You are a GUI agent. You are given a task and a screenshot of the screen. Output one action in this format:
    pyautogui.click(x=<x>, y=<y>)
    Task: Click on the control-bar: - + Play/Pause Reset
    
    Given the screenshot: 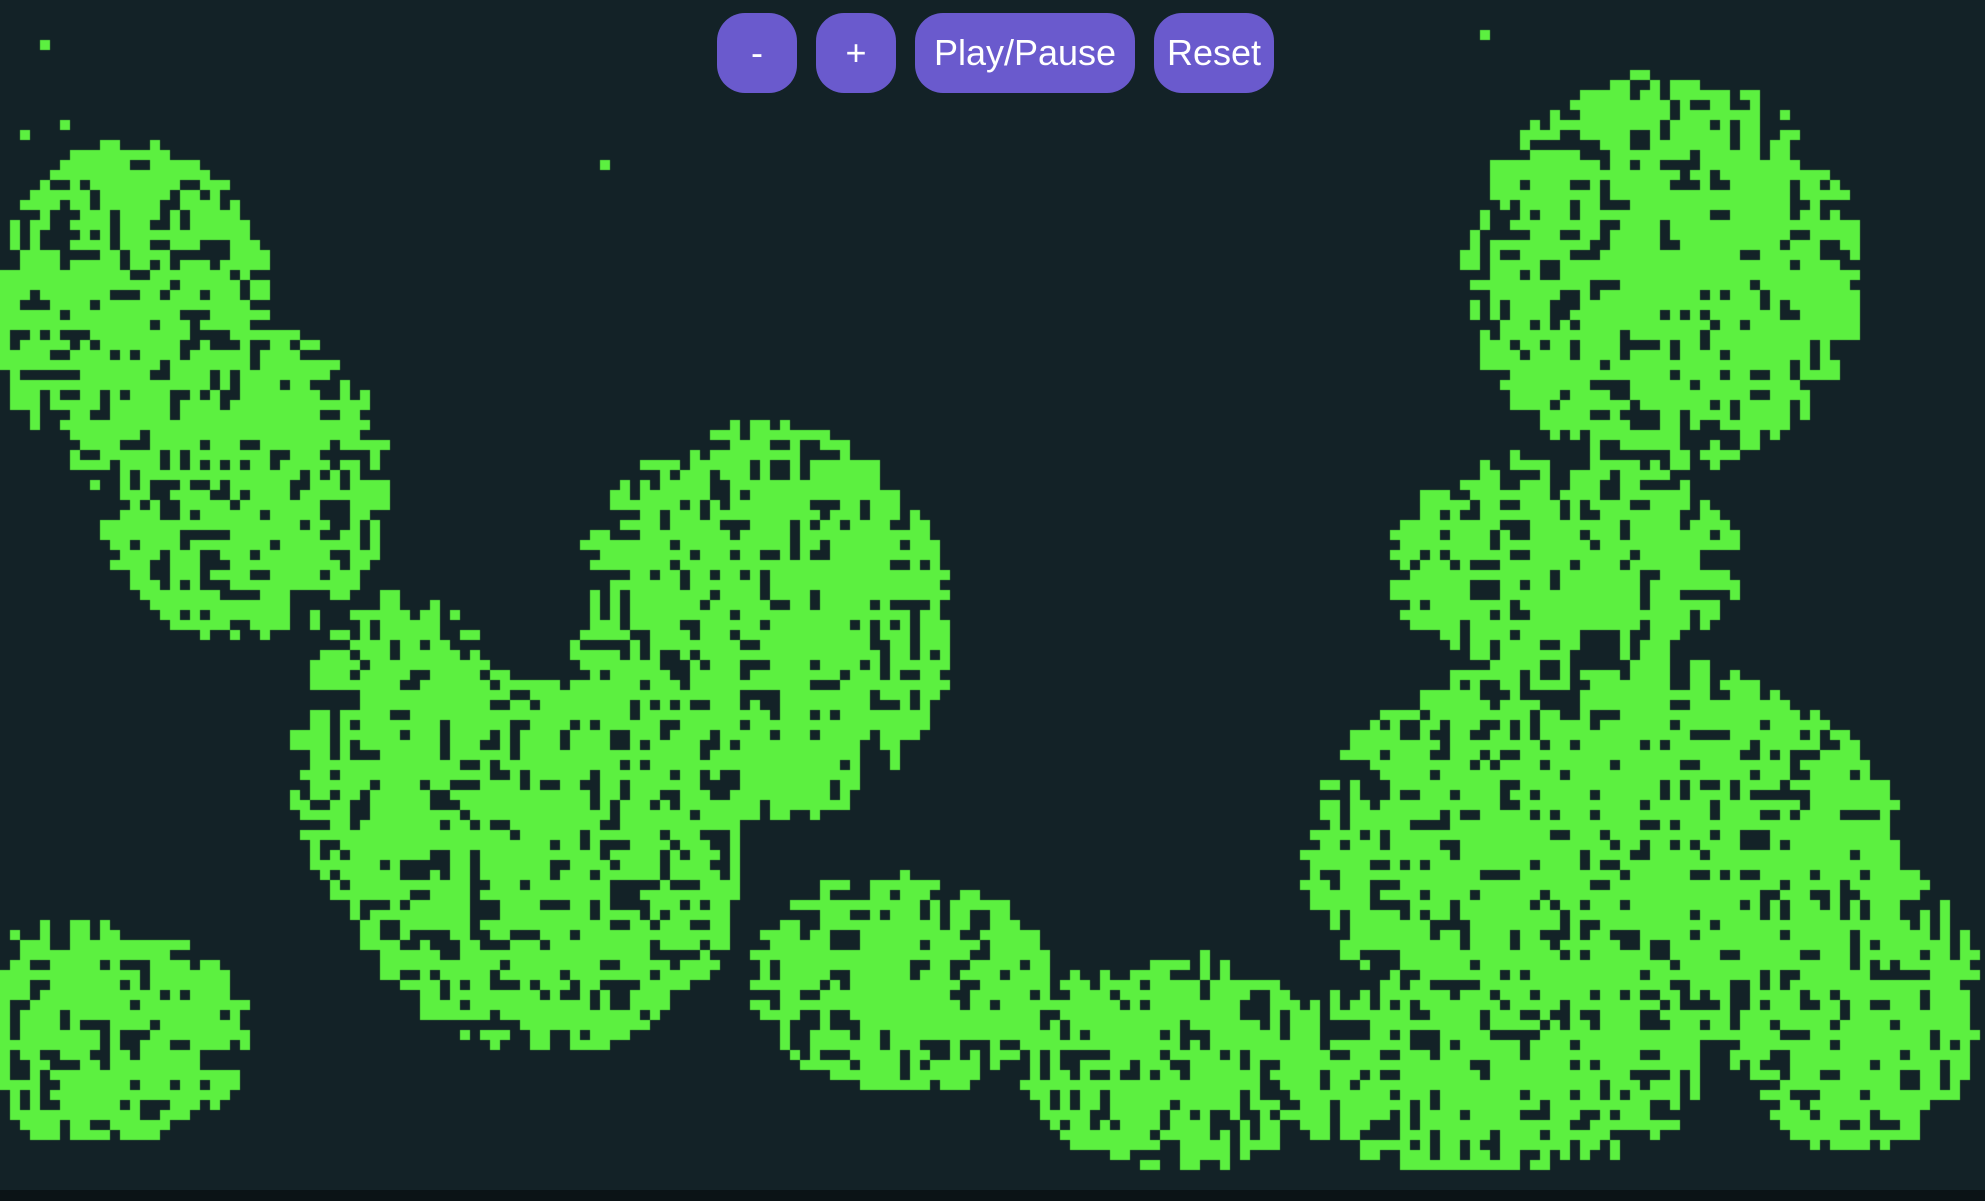 What is the action you would take?
    pyautogui.click(x=995, y=53)
    